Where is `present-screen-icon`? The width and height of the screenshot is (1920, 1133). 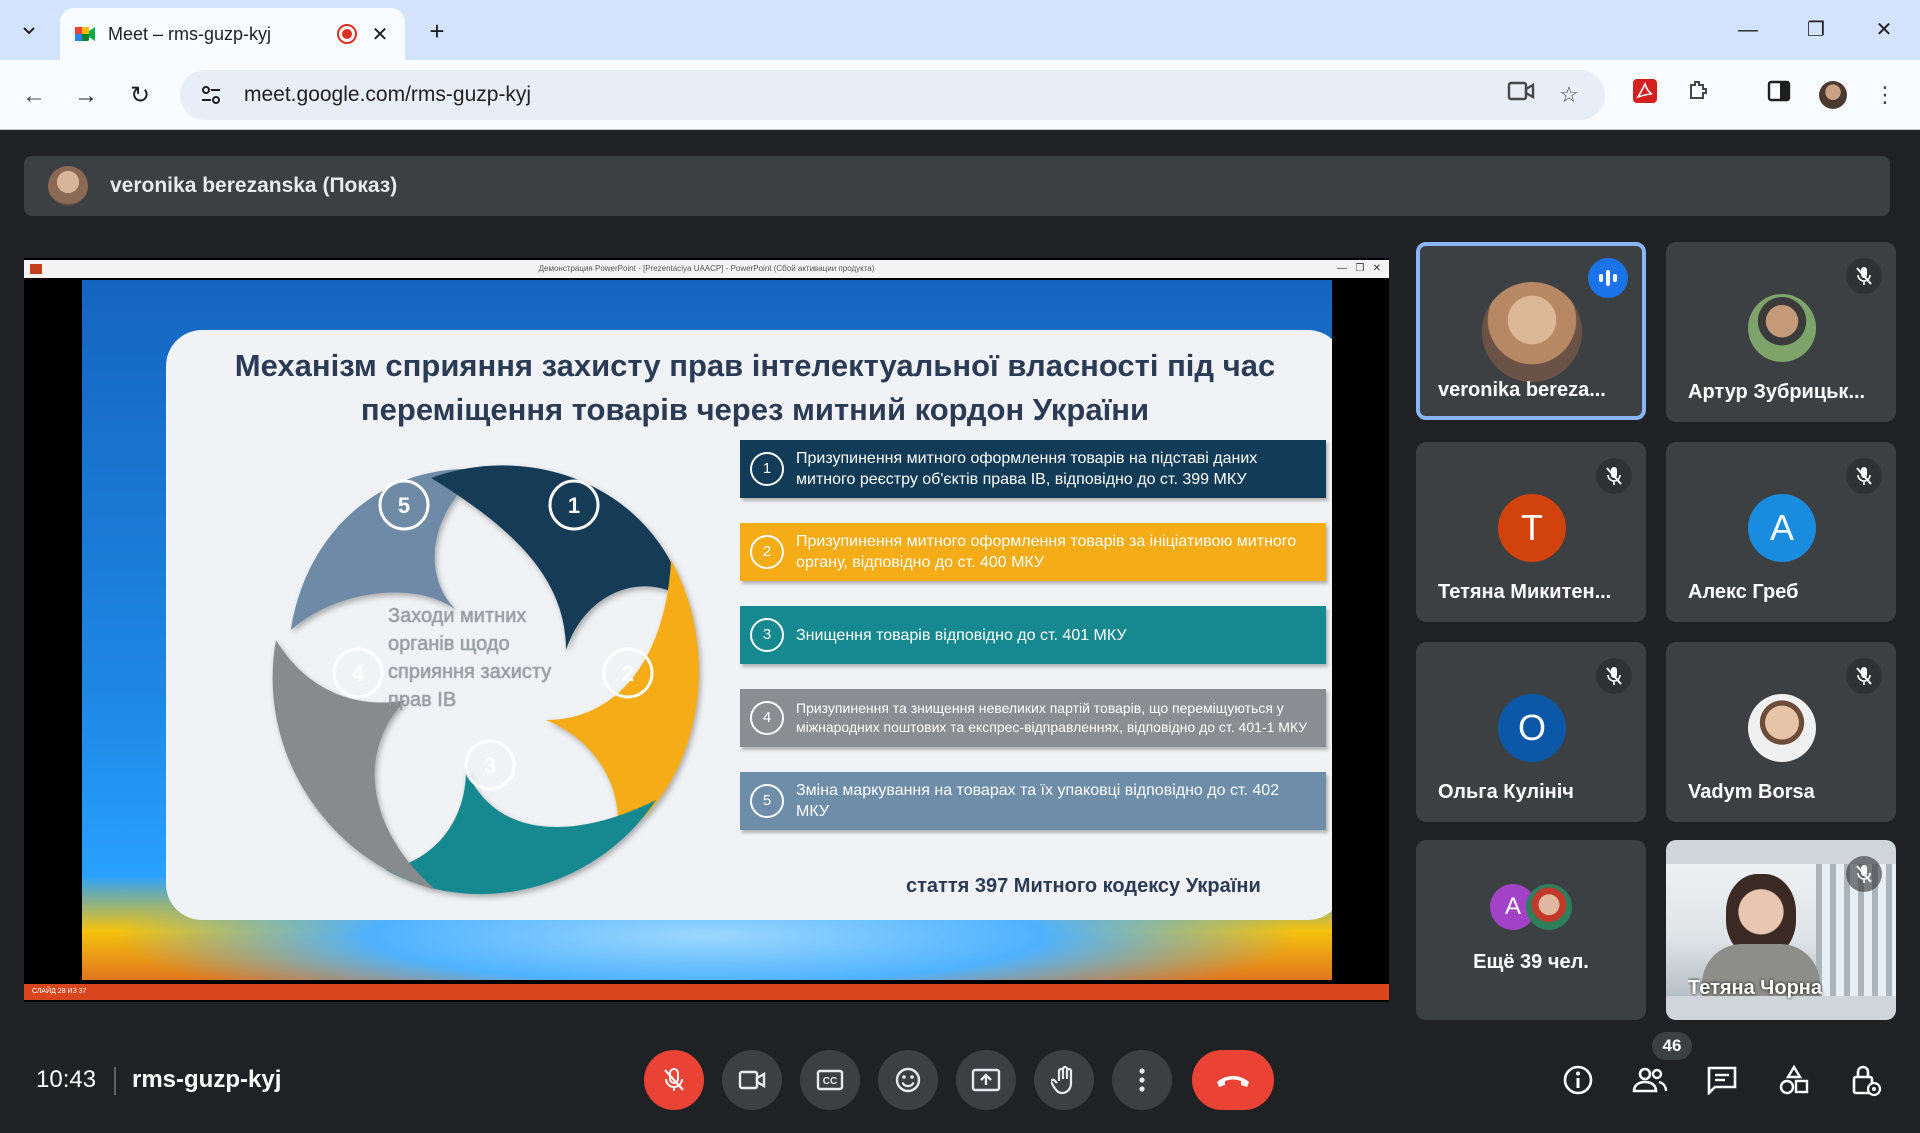 present-screen-icon is located at coordinates (986, 1080).